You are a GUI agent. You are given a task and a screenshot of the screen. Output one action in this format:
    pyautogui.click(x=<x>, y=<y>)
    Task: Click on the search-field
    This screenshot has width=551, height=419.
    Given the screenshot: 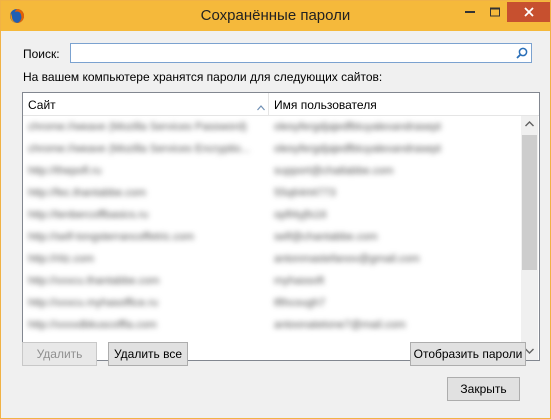 What is the action you would take?
    pyautogui.click(x=301, y=53)
    